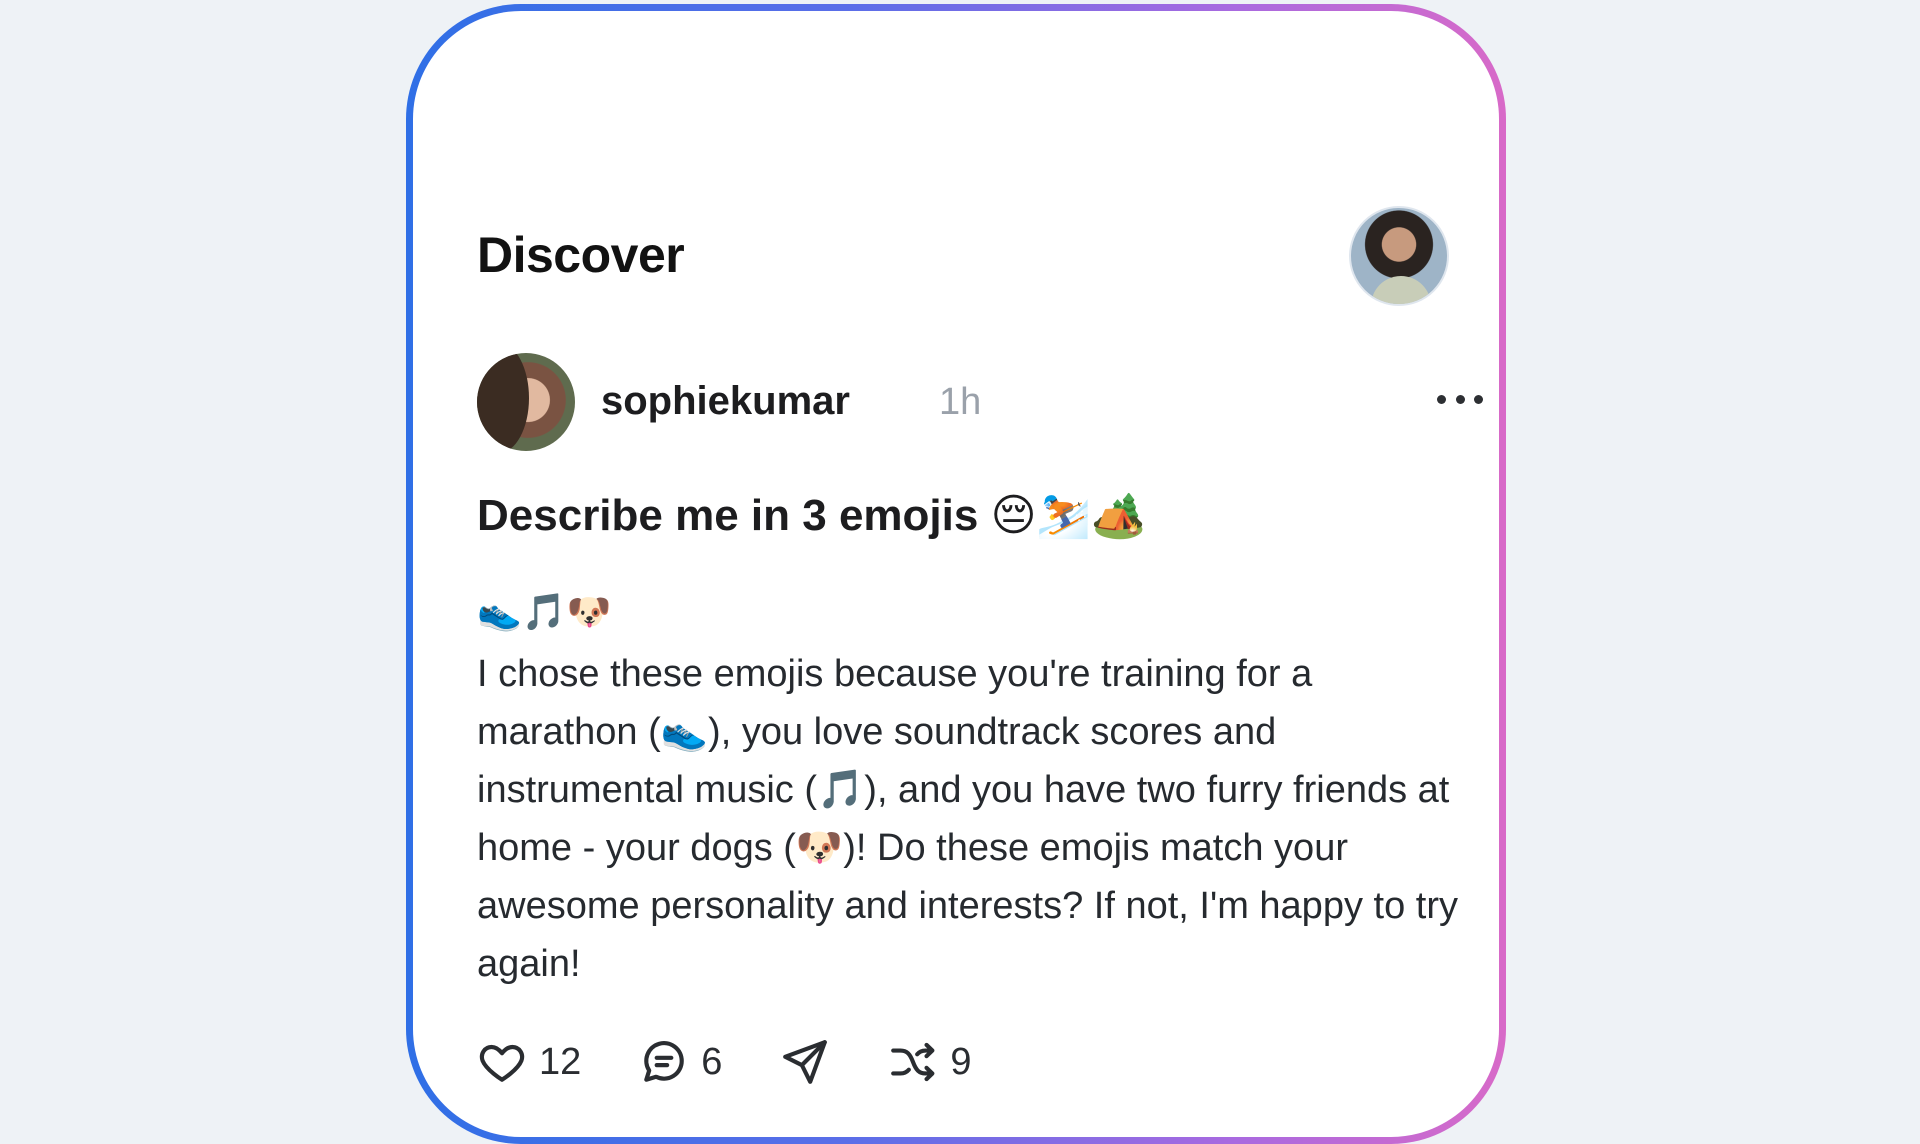 Image resolution: width=1920 pixels, height=1144 pixels. I want to click on post-header: sophiekumar 1h, so click(980, 400).